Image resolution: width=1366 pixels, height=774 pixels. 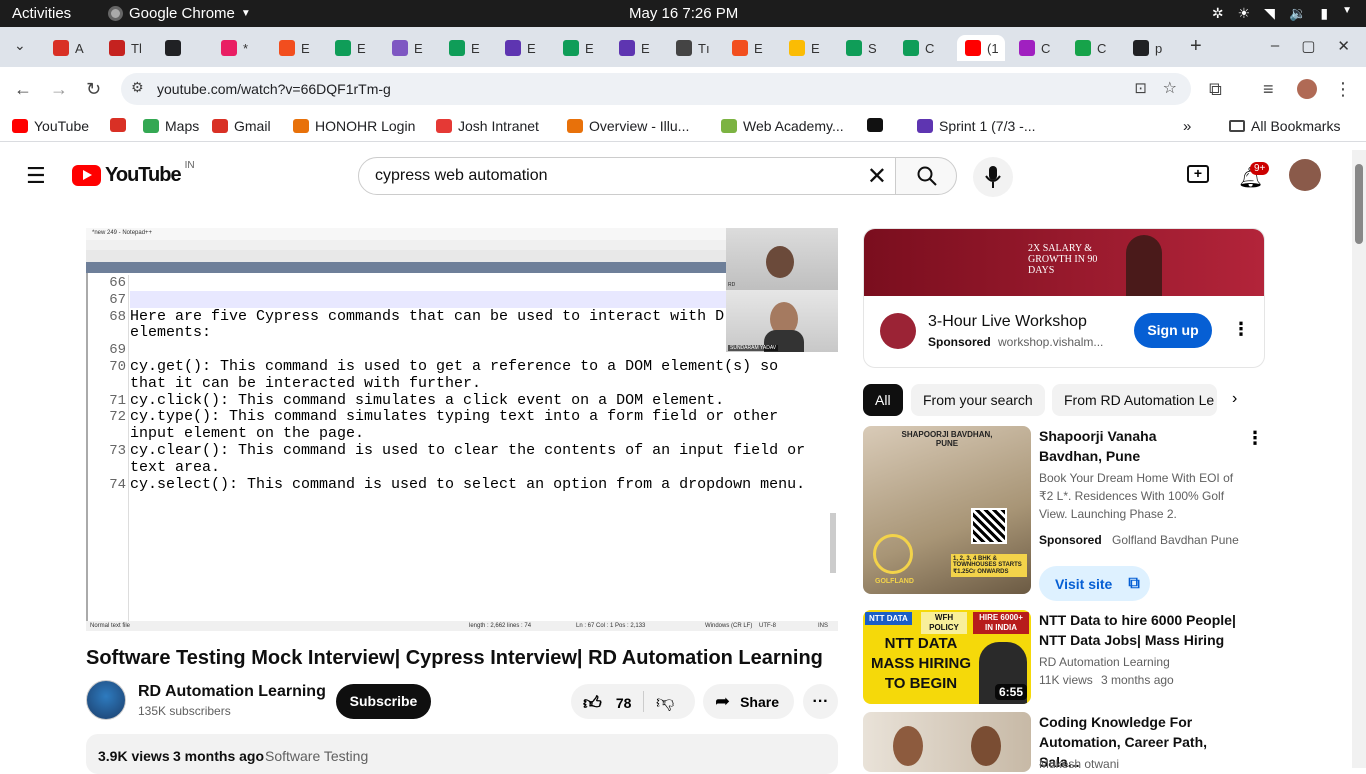 What do you see at coordinates (981, 48) in the screenshot?
I see `browser-tab: (1✕` at bounding box center [981, 48].